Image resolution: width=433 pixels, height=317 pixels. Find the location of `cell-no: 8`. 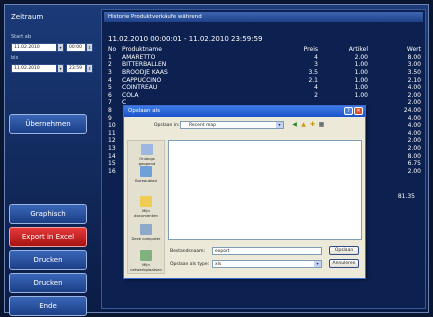

cell-no: 8 is located at coordinates (110, 111).